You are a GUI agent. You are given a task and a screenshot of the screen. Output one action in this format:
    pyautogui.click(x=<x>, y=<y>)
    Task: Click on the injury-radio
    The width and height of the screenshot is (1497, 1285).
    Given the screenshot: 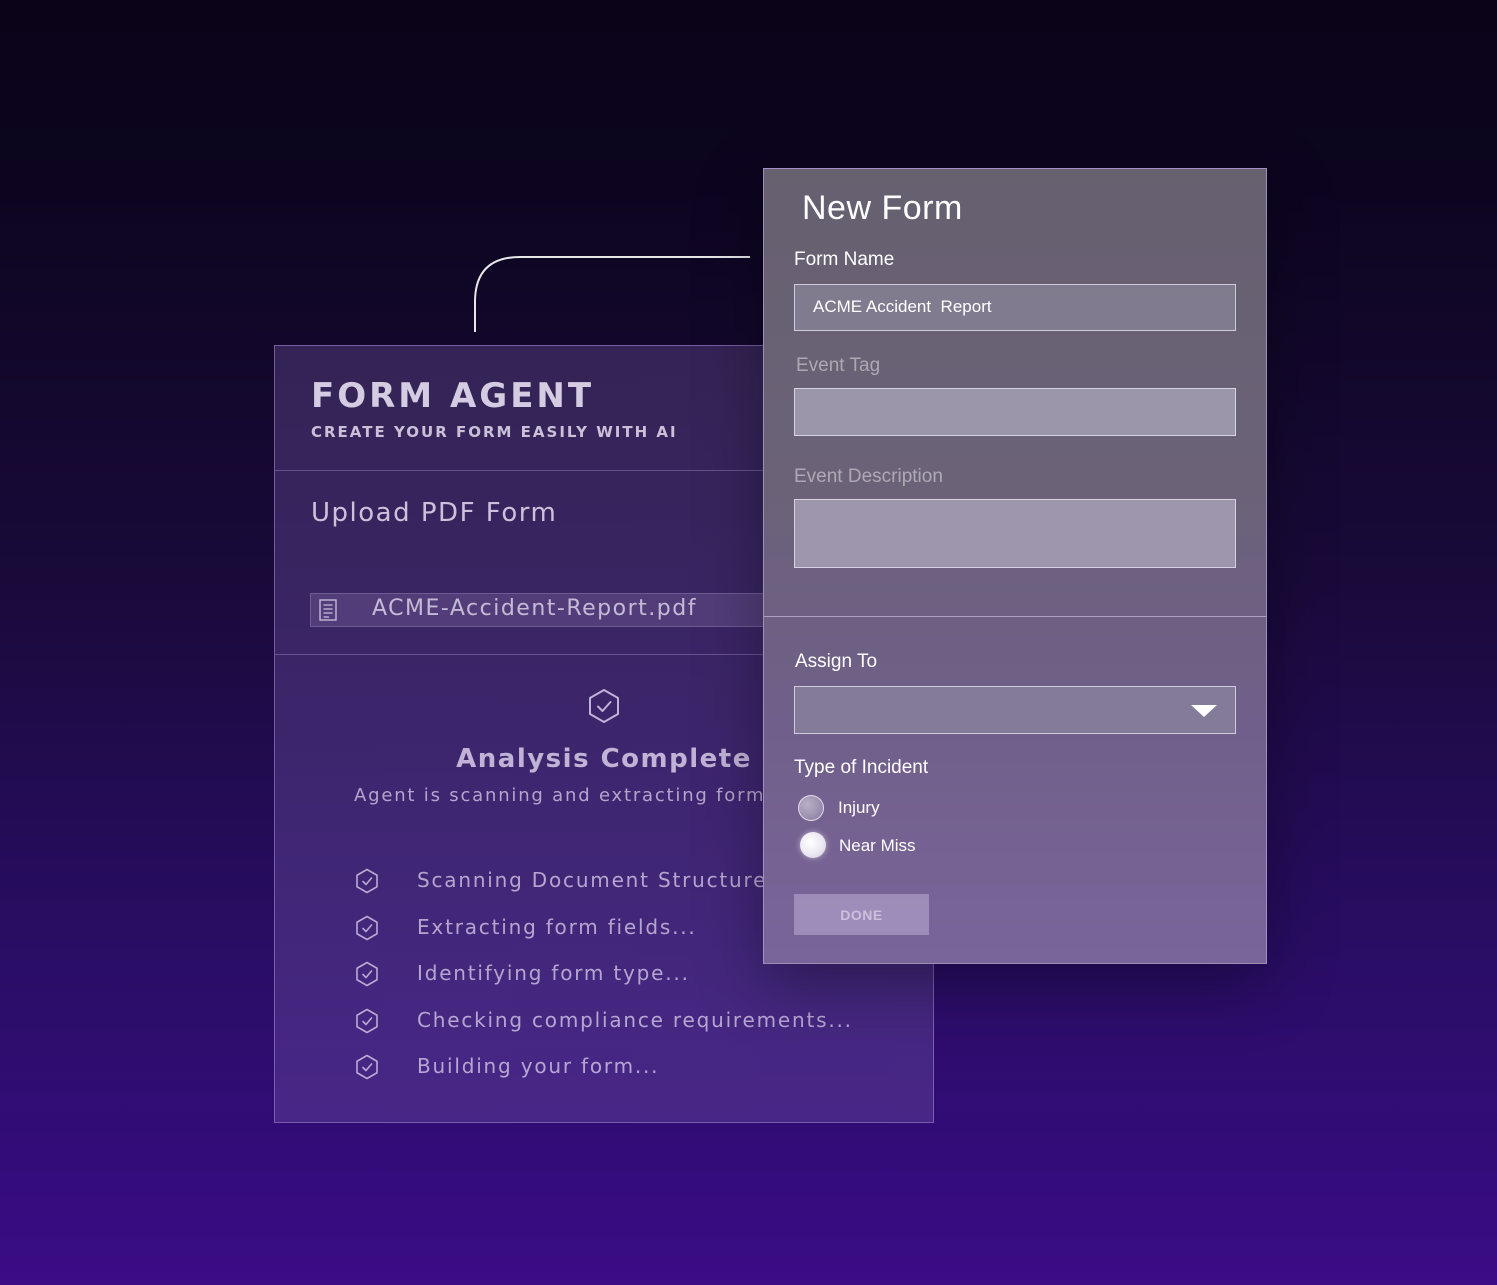 What is the action you would take?
    pyautogui.click(x=811, y=808)
    